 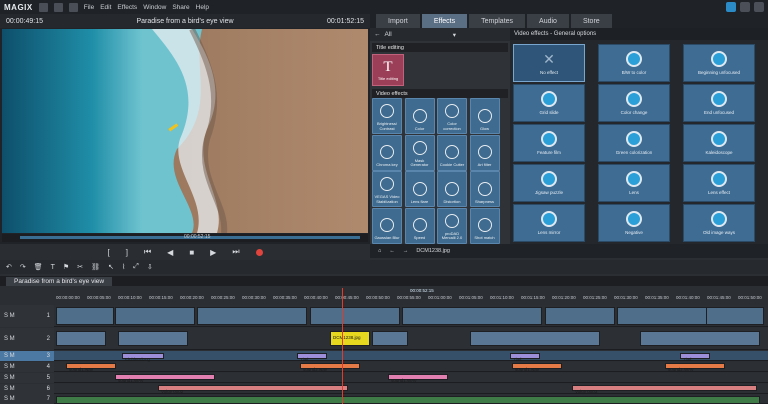 What do you see at coordinates (664, 389) in the screenshot?
I see `voice-clip: Voice 0003` at bounding box center [664, 389].